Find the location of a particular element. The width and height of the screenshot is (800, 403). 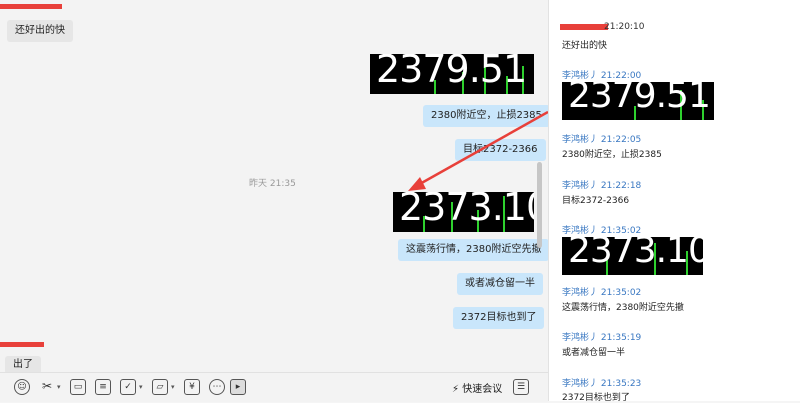

side-top-time: 21:20:10 is located at coordinates (624, 27).